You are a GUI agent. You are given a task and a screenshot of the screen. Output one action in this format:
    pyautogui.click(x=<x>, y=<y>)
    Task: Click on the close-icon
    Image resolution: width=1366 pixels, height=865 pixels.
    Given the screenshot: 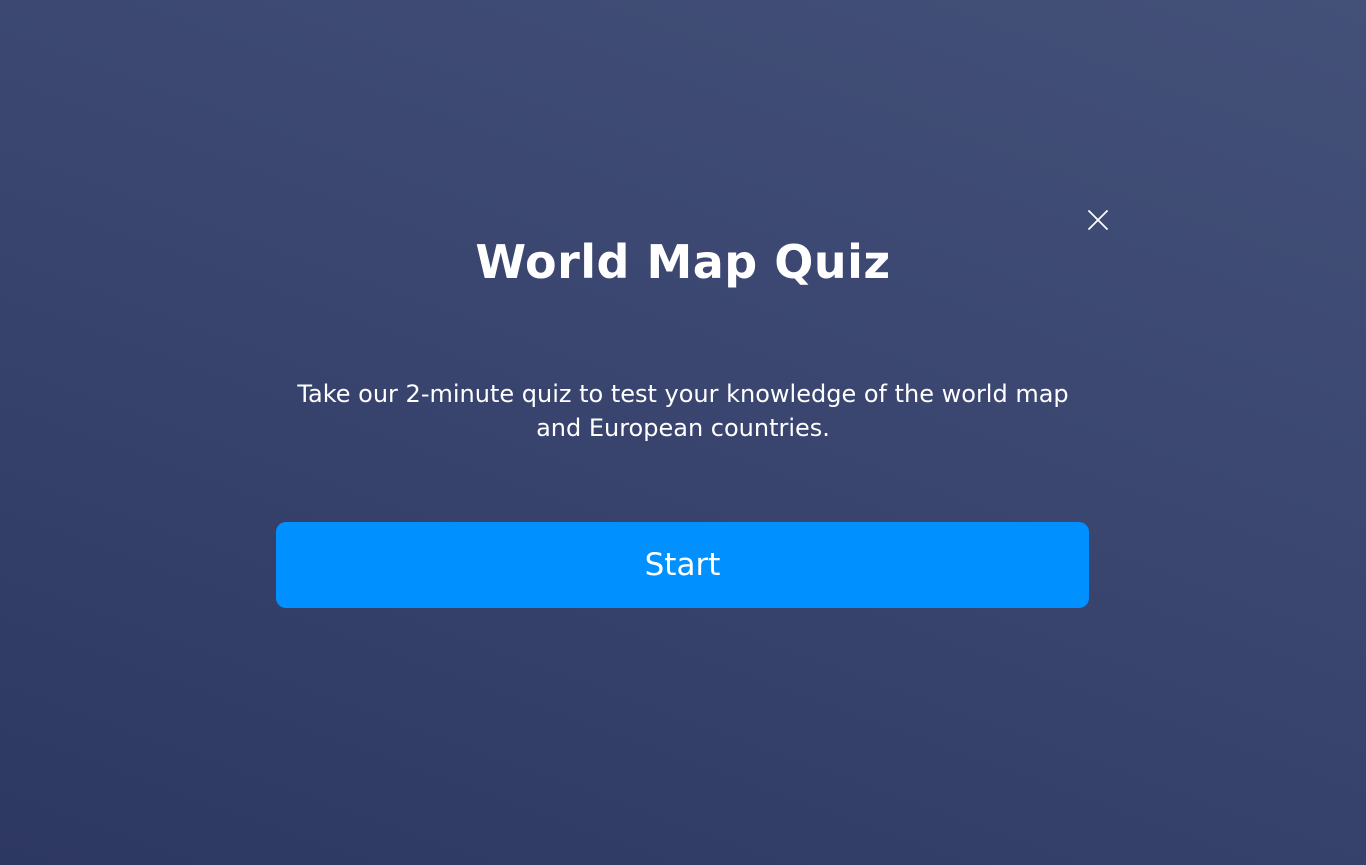 What is the action you would take?
    pyautogui.click(x=1098, y=220)
    